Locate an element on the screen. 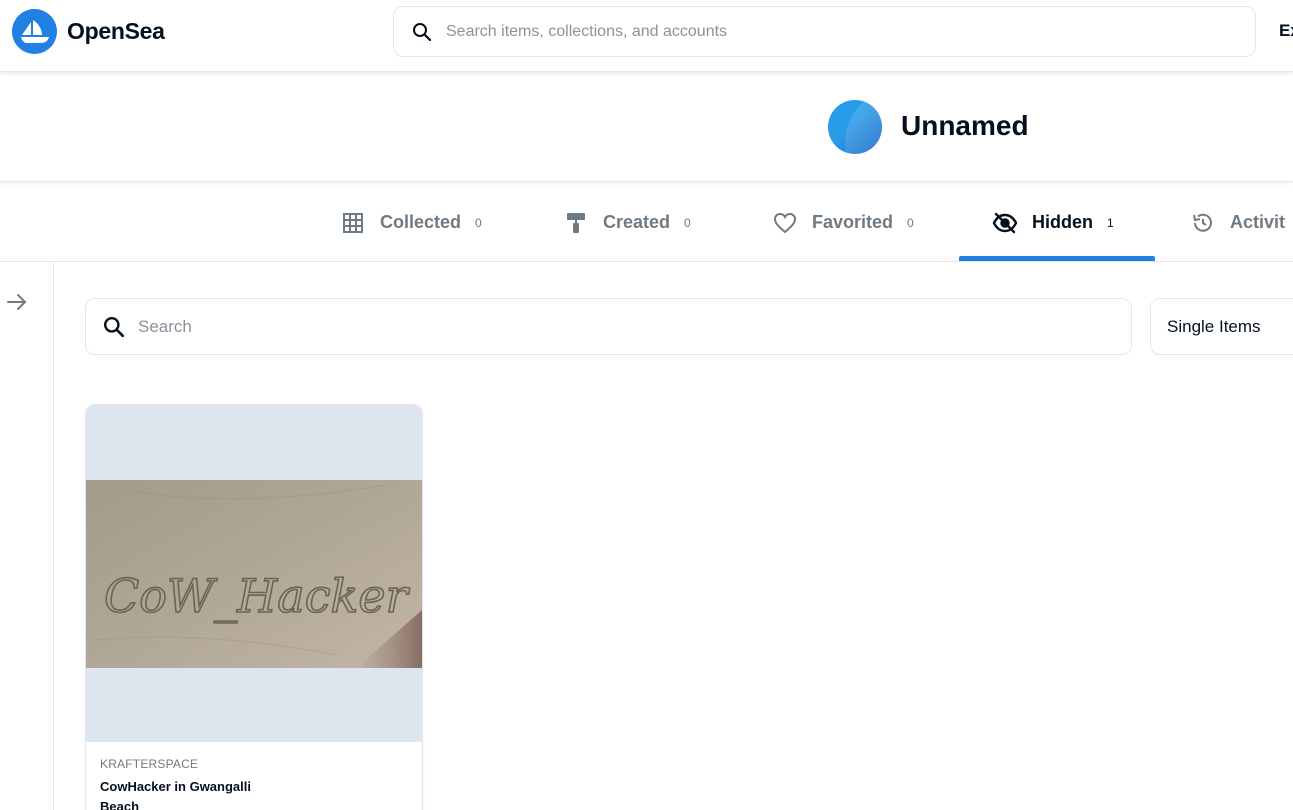  opensea-logo: OpenSea is located at coordinates (88, 31).